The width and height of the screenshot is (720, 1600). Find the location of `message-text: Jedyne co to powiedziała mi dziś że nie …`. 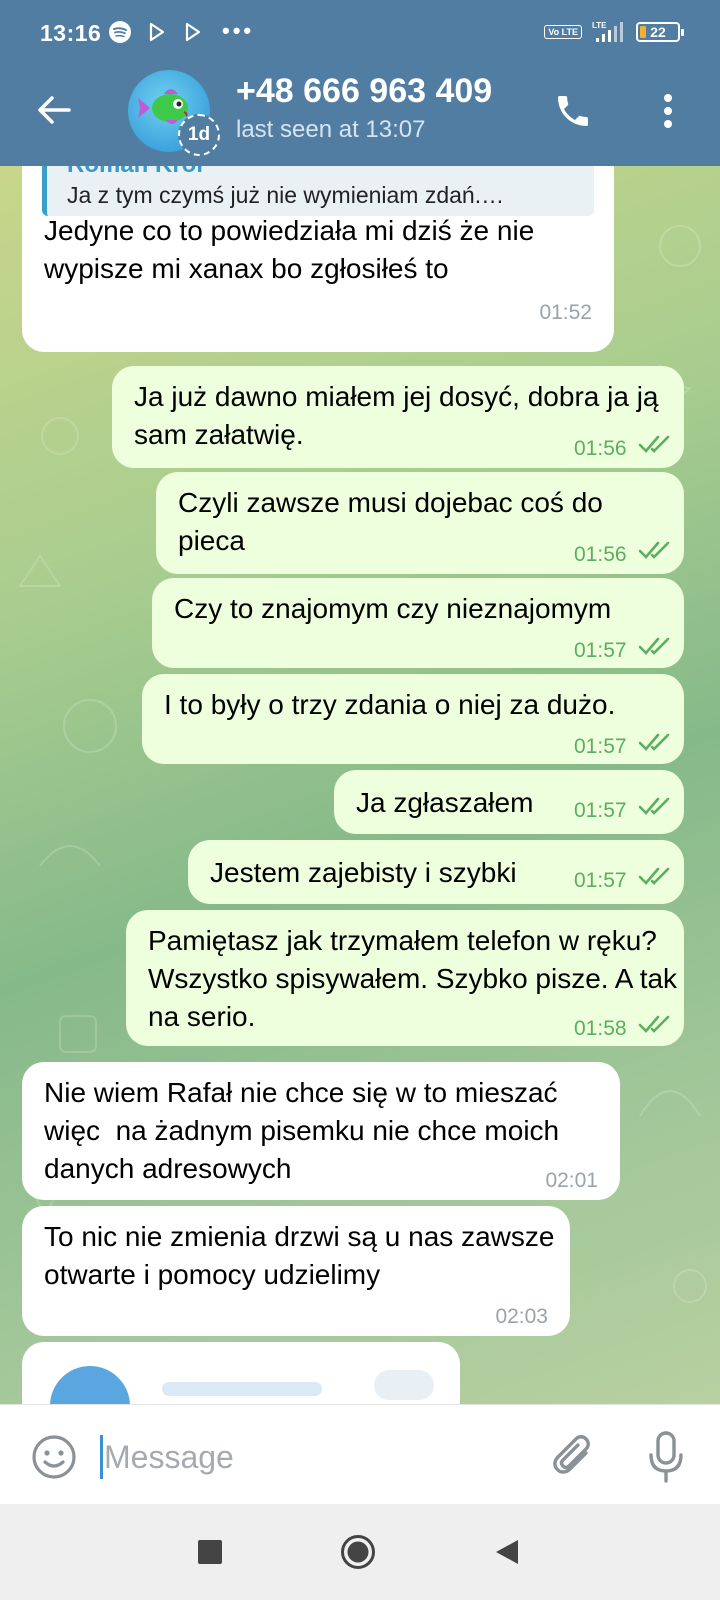

message-text: Jedyne co to powiedziała mi dziś że nie … is located at coordinates (293, 249).